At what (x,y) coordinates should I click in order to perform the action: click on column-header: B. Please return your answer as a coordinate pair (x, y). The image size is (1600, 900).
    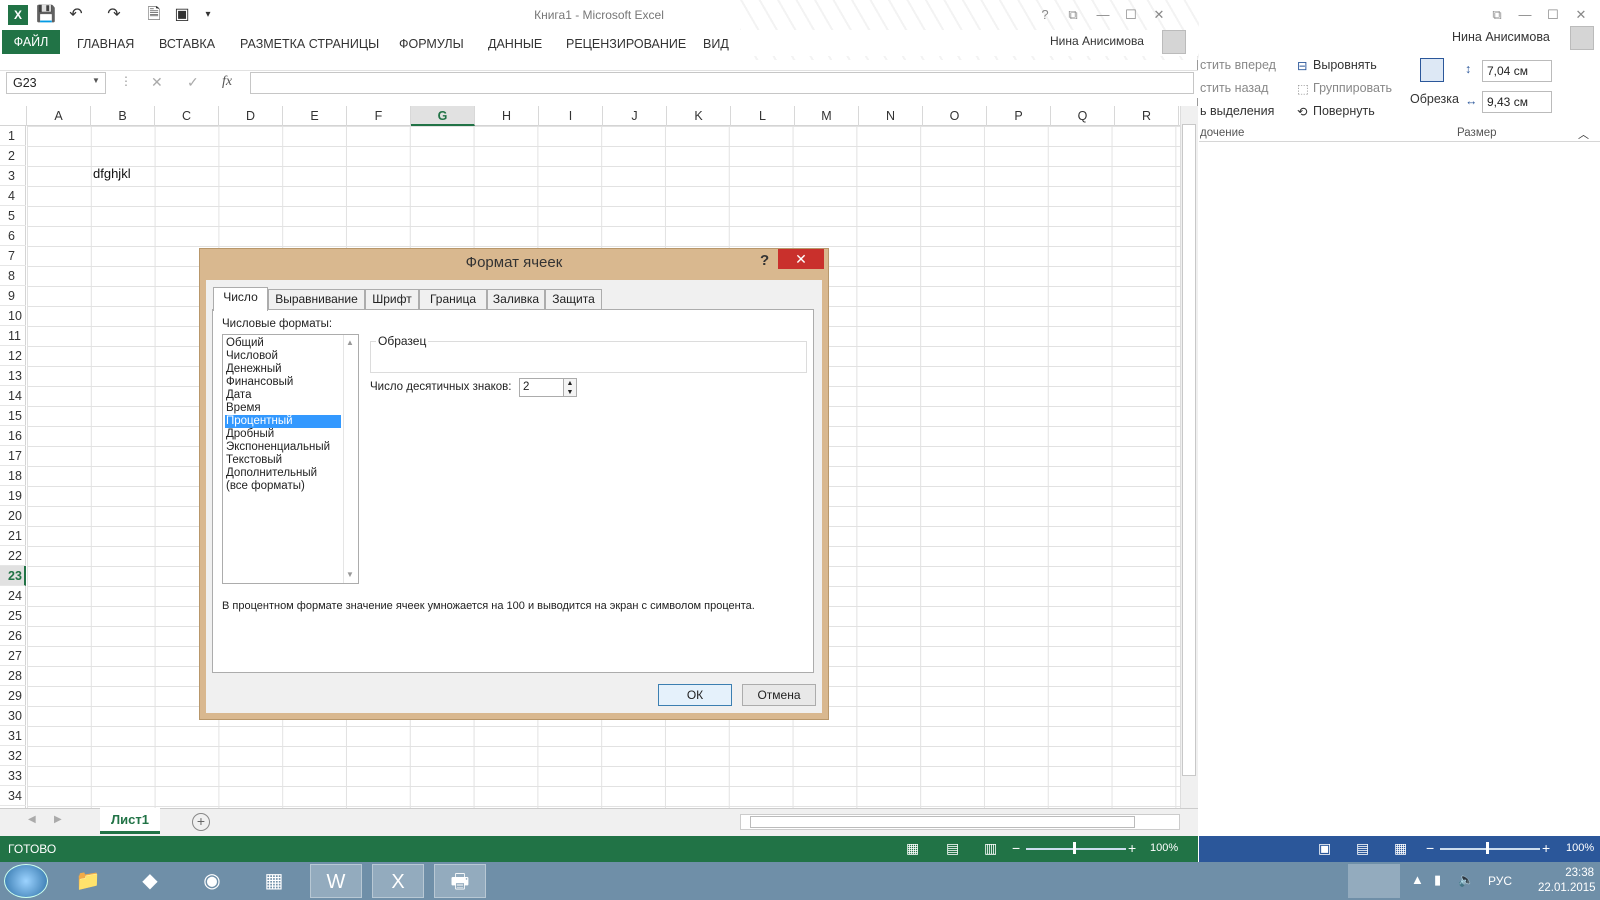
    Looking at the image, I should click on (123, 116).